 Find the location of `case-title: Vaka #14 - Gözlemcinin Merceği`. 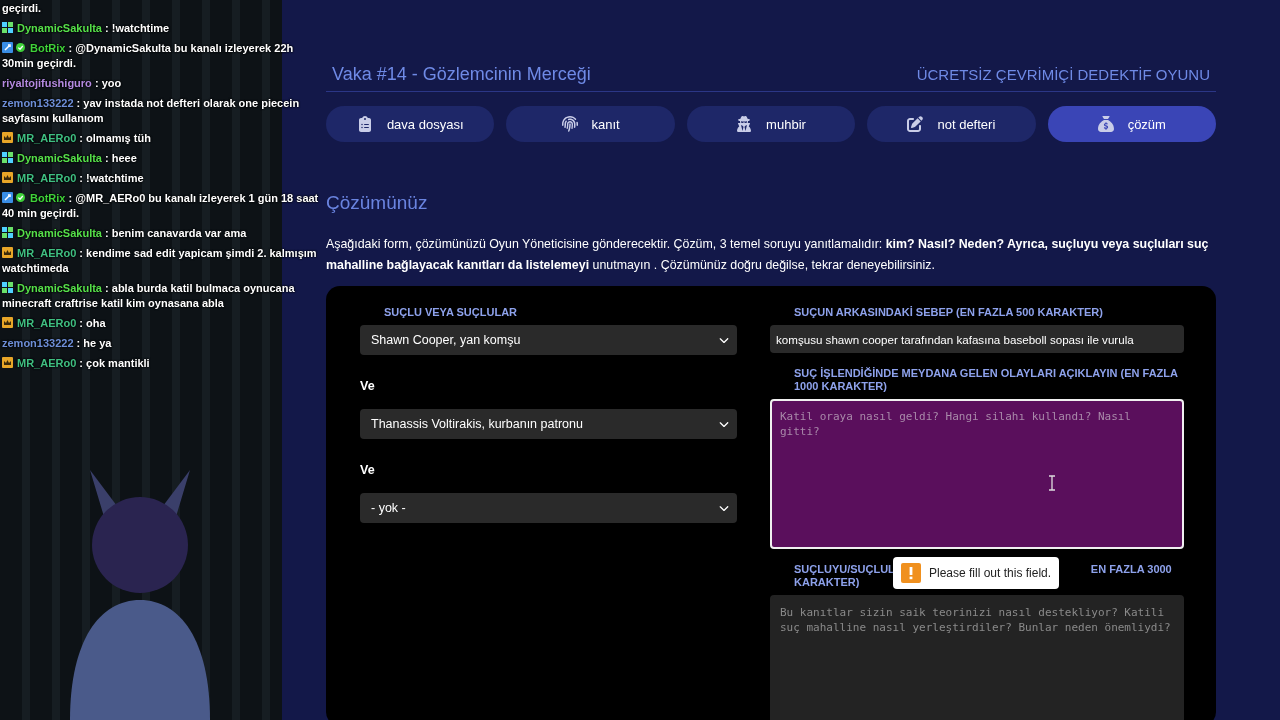

case-title: Vaka #14 - Gözlemcinin Merceği is located at coordinates (461, 74).